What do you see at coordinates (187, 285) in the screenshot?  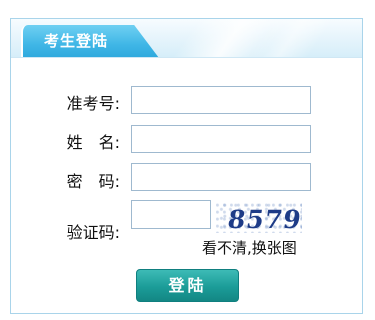 I see `login-button: 登陆` at bounding box center [187, 285].